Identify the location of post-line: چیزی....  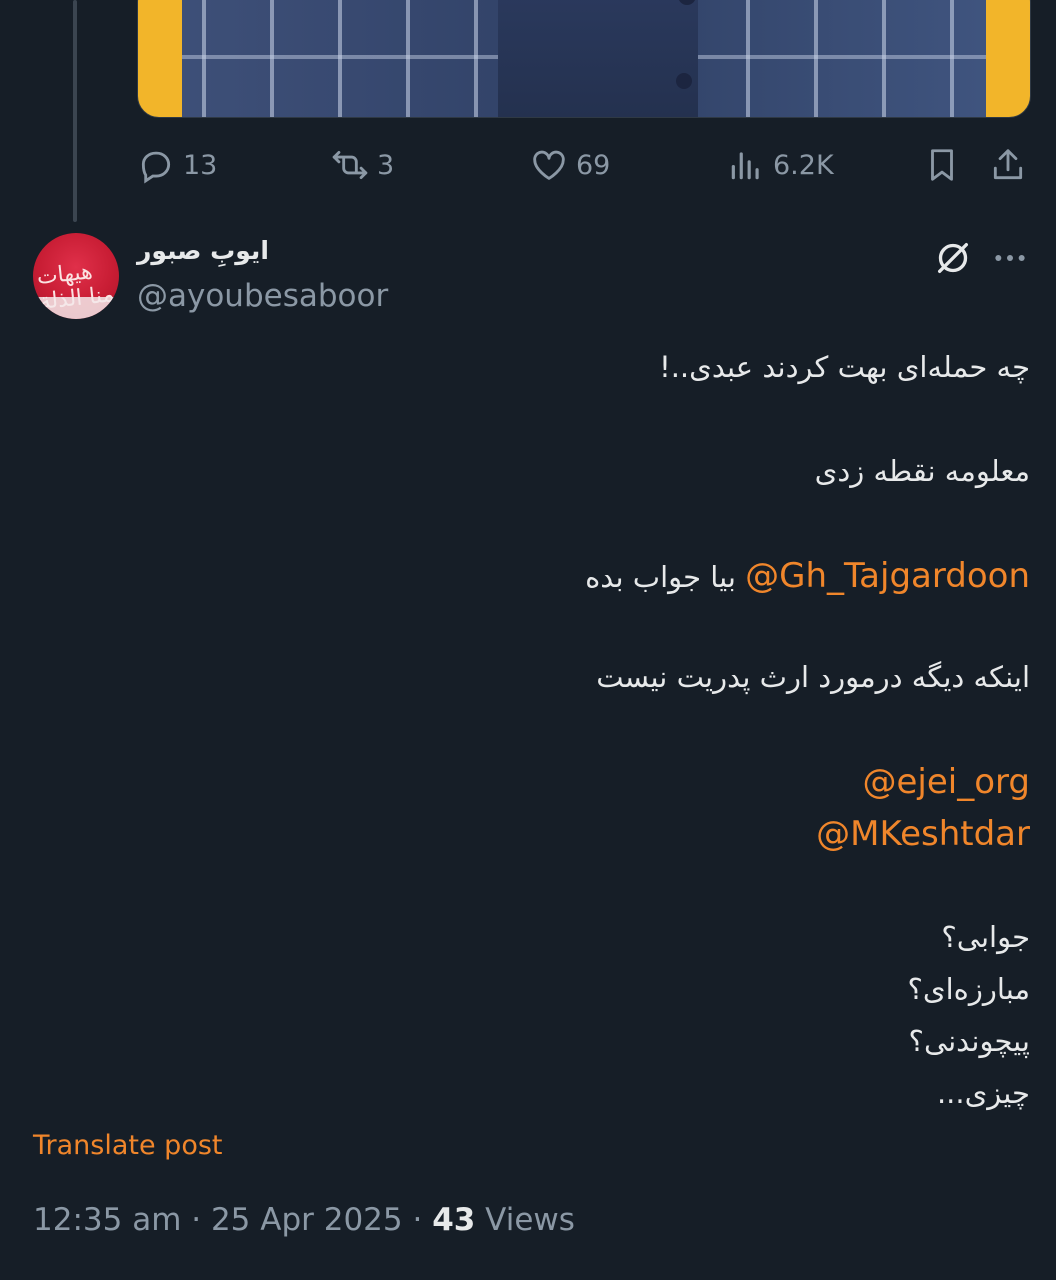
(983, 1093).